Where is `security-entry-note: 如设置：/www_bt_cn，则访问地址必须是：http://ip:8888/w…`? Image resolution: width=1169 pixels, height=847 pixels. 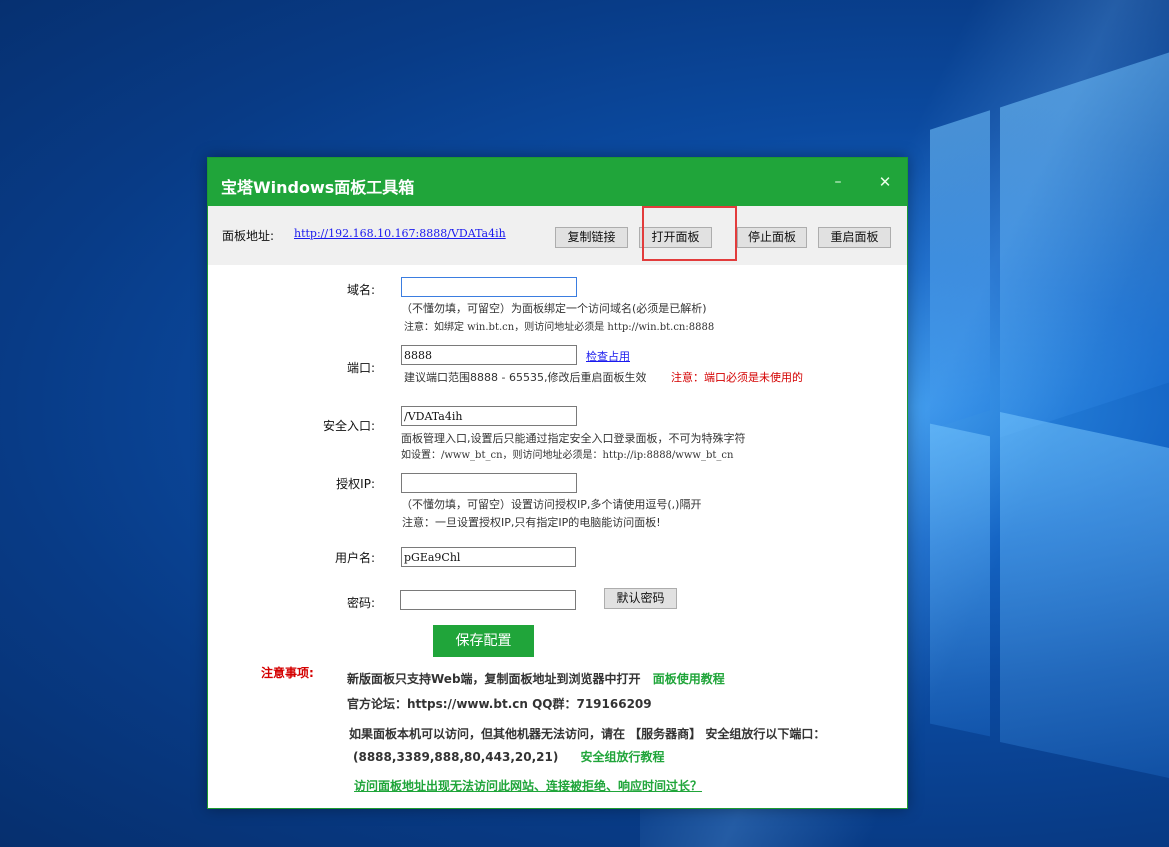 security-entry-note: 如设置：/www_bt_cn，则访问地址必须是：http://ip:8888/w… is located at coordinates (567, 455).